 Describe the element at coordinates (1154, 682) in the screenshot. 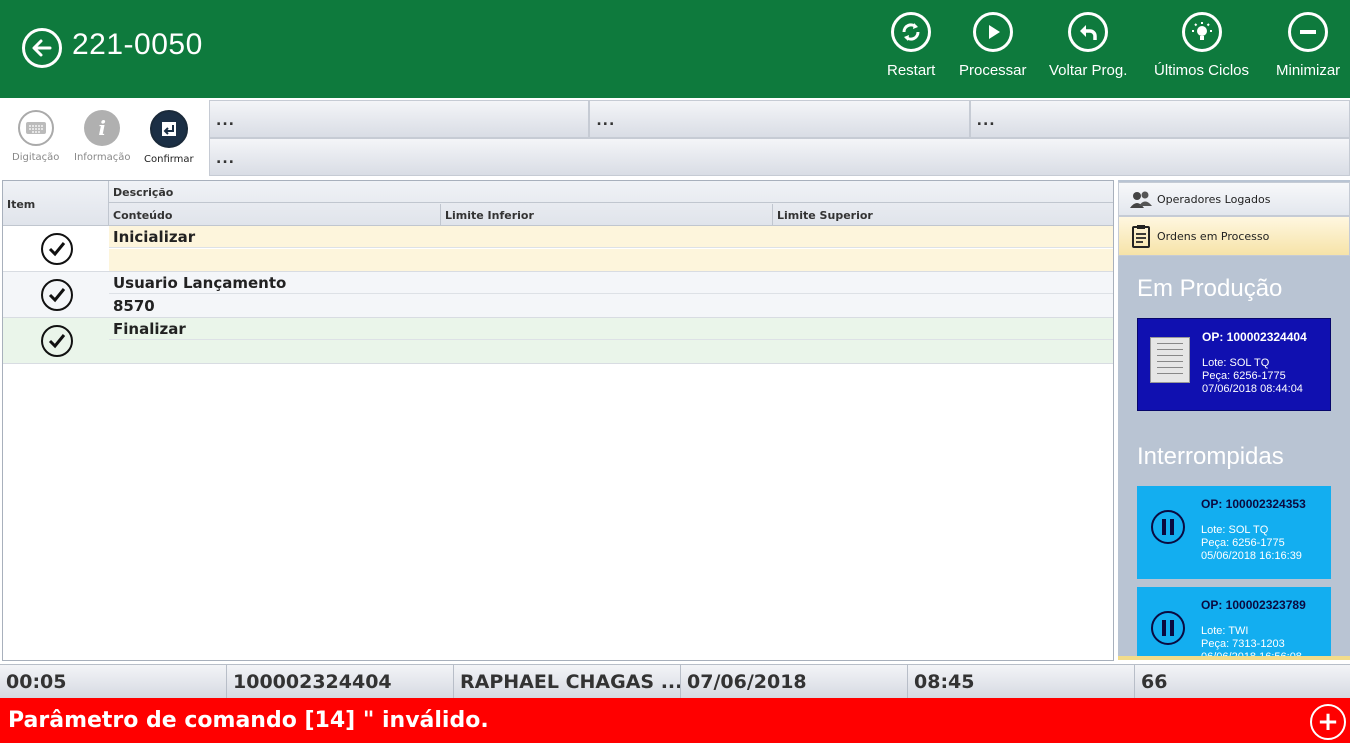

I see `status-numero: 66` at that location.